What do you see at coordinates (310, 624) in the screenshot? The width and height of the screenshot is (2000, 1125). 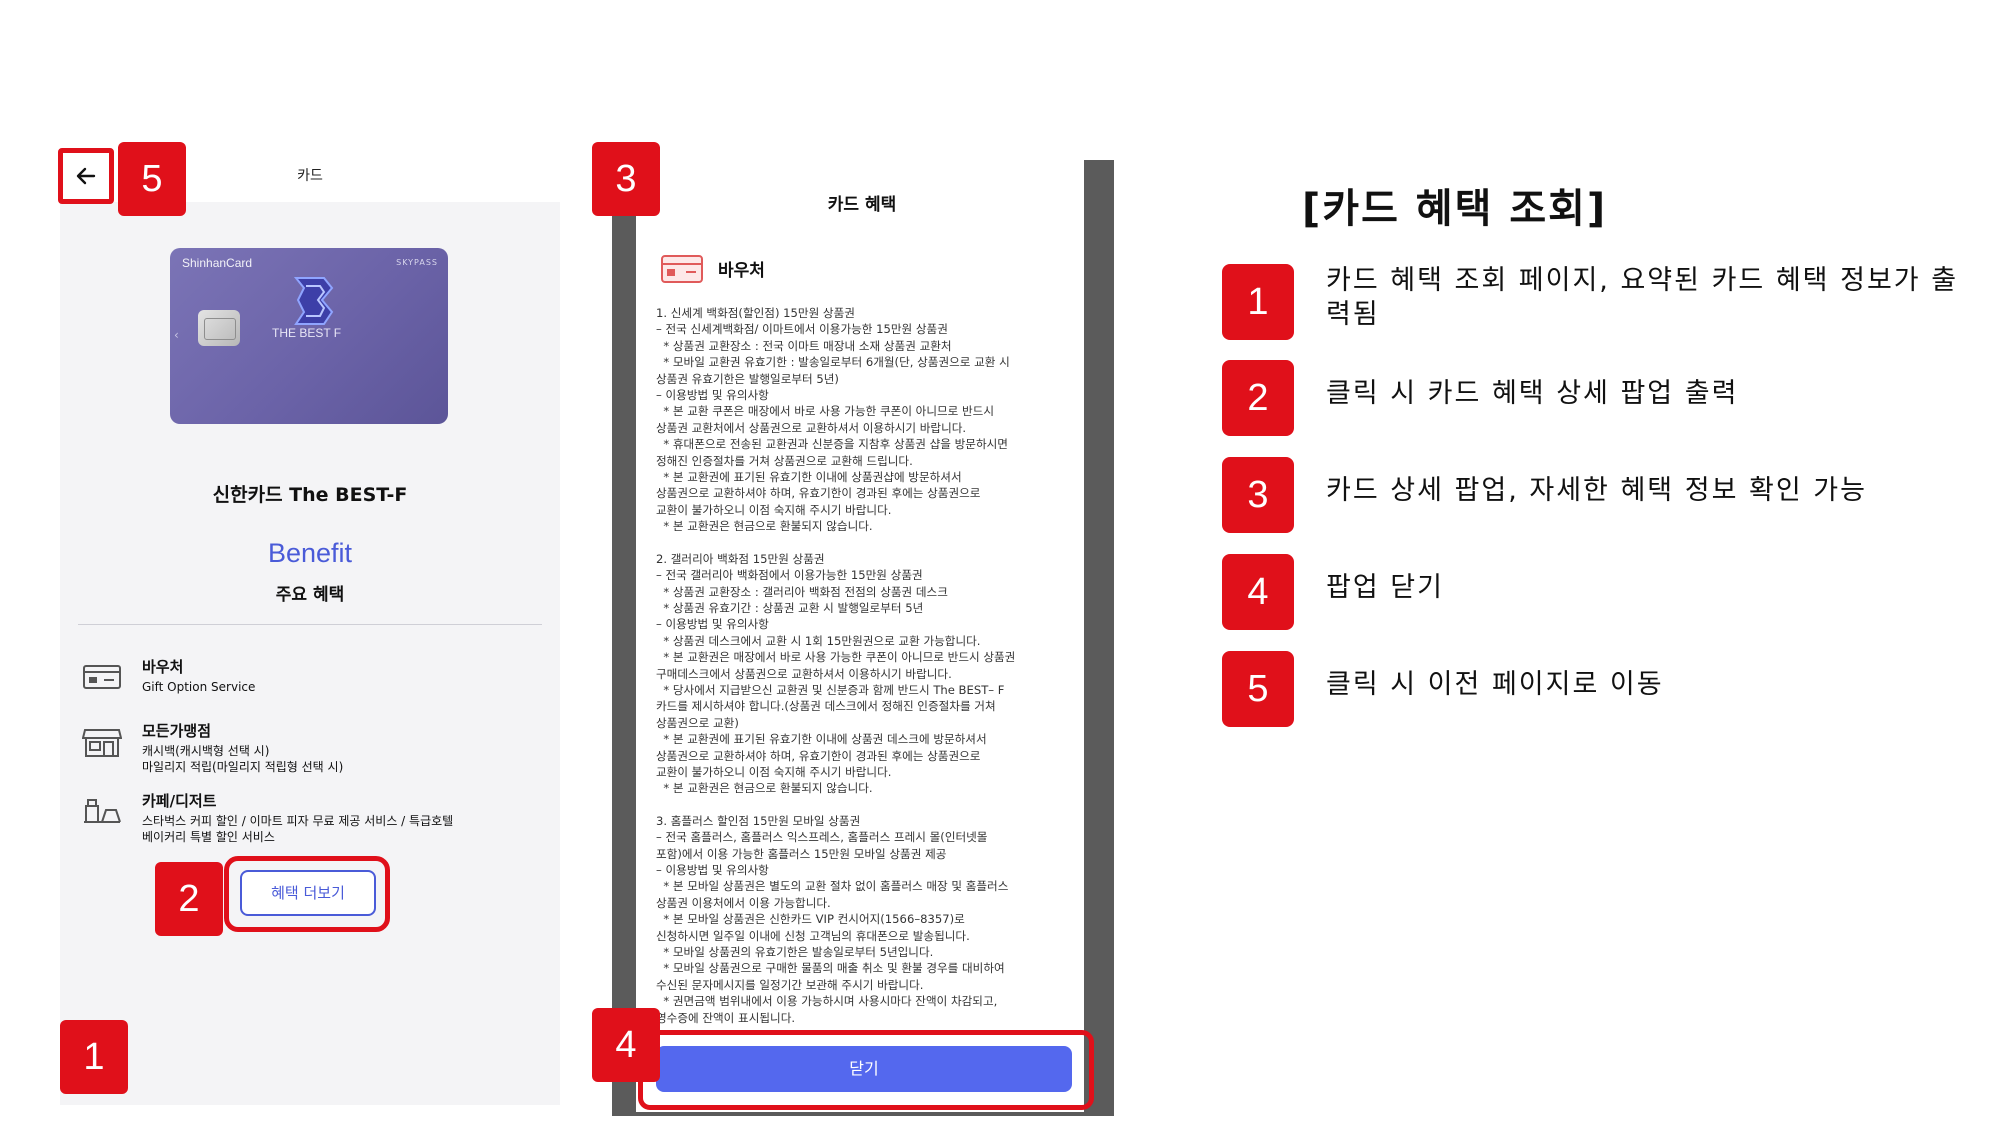 I see `divider` at bounding box center [310, 624].